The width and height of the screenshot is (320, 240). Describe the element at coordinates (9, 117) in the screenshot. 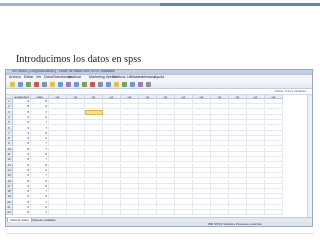

I see `row-header: 4` at that location.